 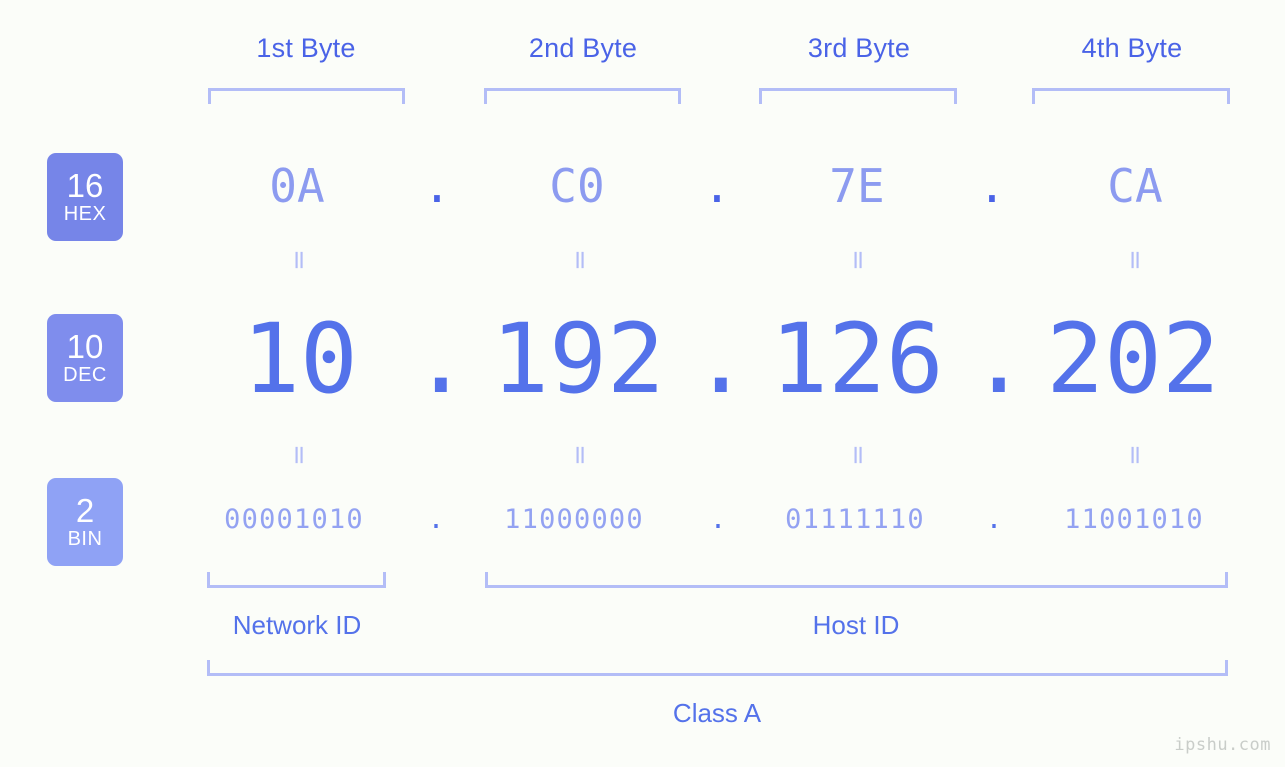 What do you see at coordinates (85, 510) in the screenshot?
I see `base-badge-bin-number: 2` at bounding box center [85, 510].